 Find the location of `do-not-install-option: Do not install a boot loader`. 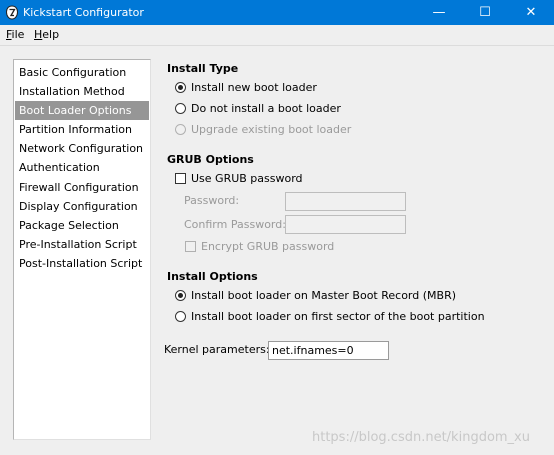

do-not-install-option: Do not install a boot loader is located at coordinates (300, 109).